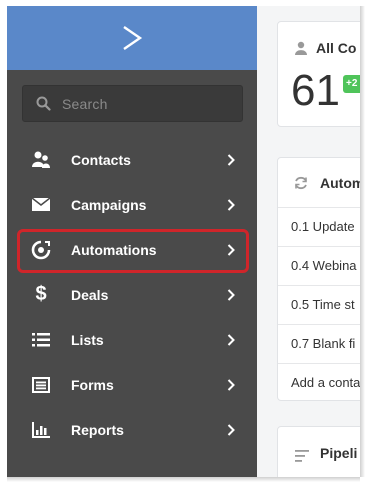 The height and width of the screenshot is (484, 365). Describe the element at coordinates (41, 250) in the screenshot. I see `automations-icon` at that location.